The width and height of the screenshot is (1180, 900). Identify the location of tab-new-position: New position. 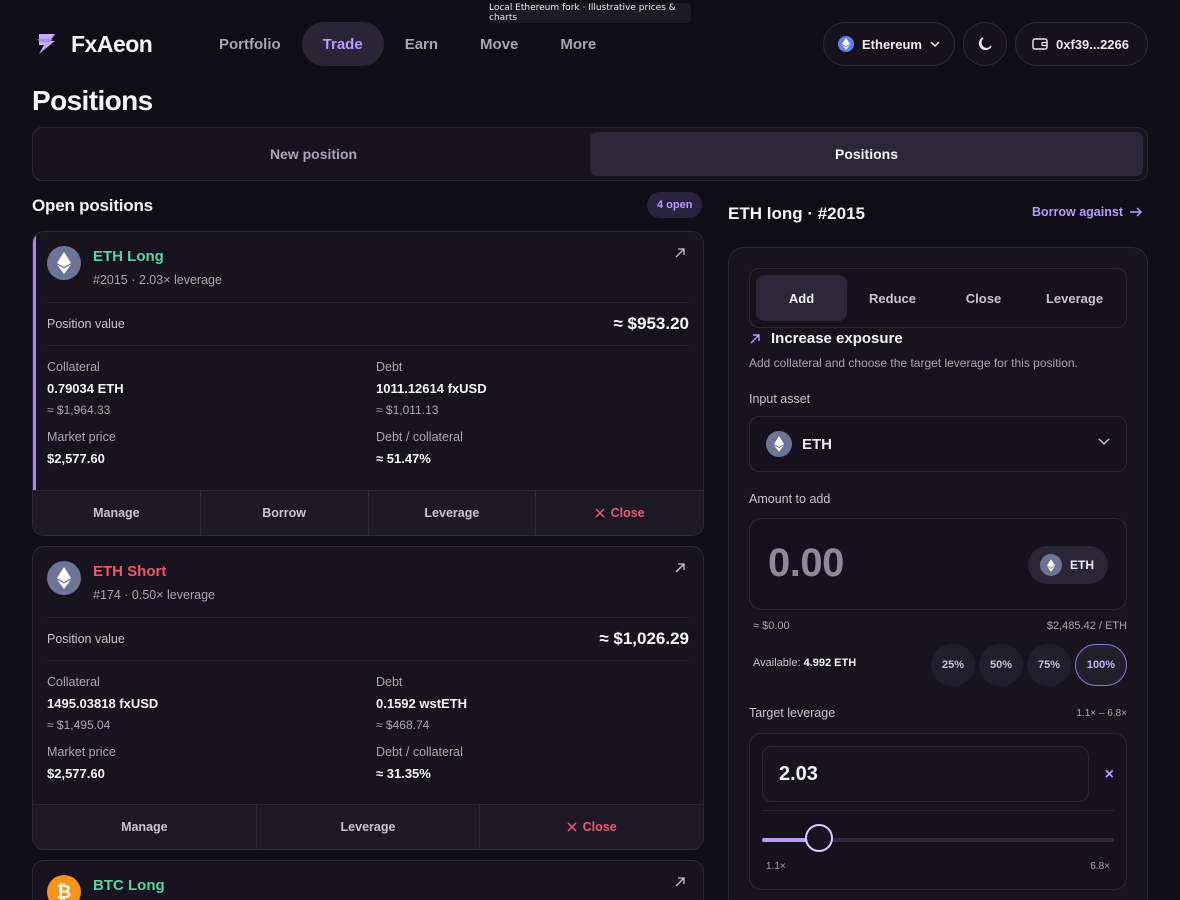
(313, 154).